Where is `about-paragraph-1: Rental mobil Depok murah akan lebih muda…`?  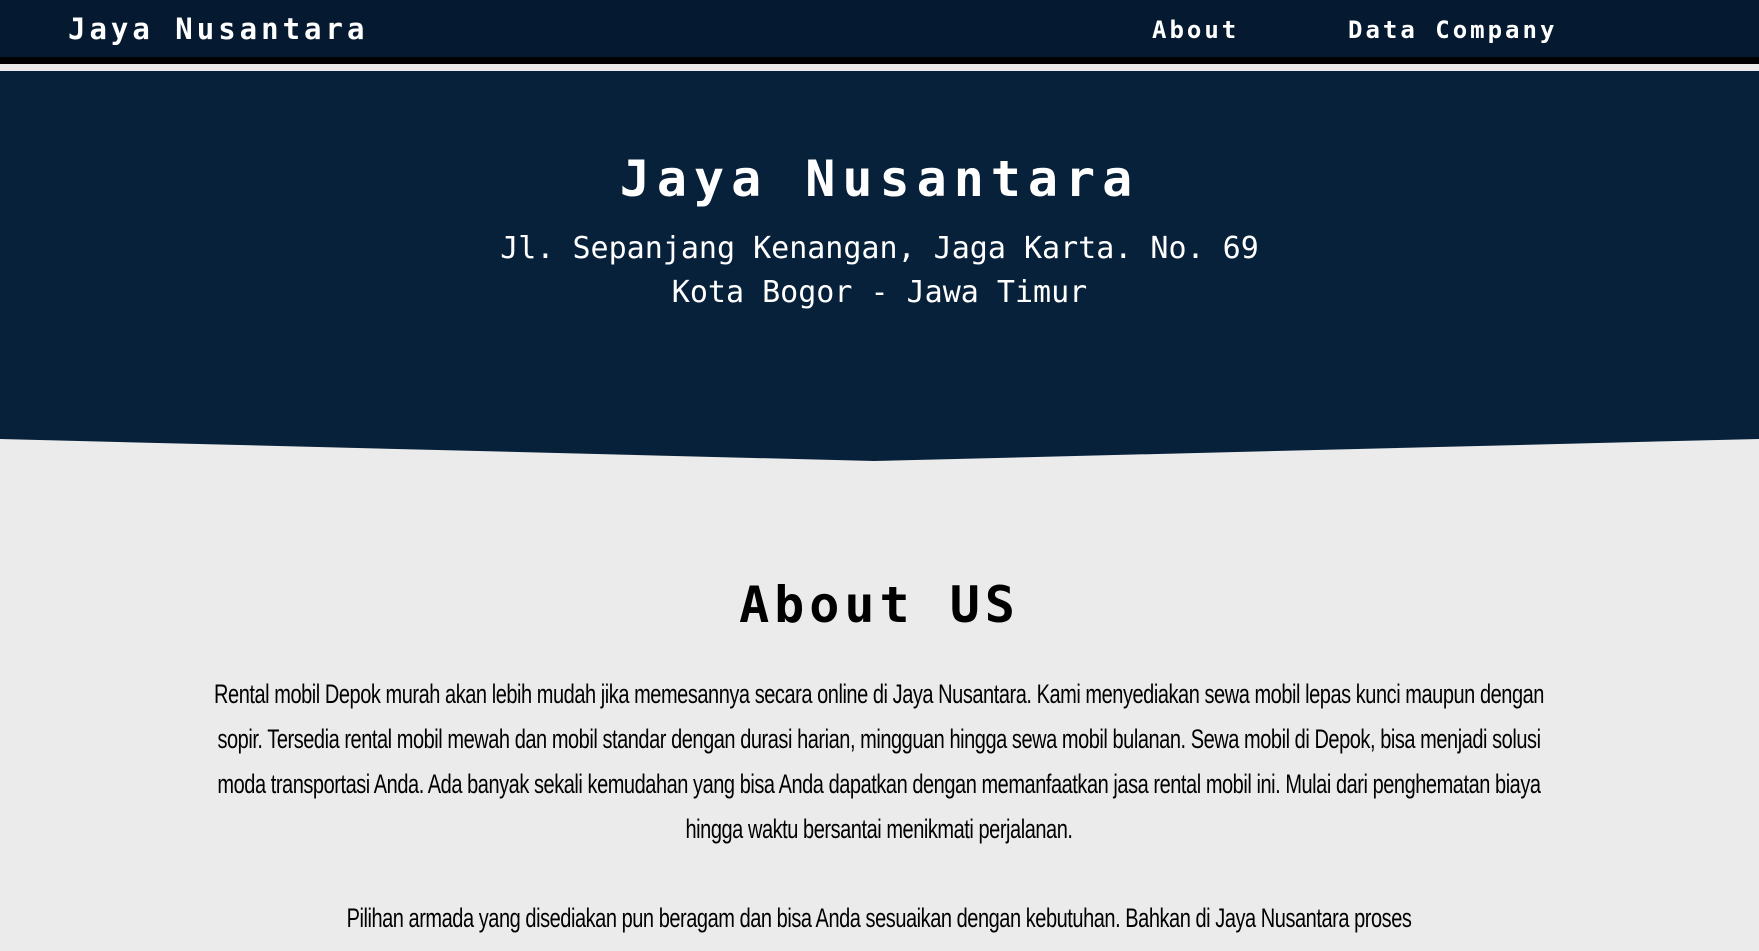
about-paragraph-1: Rental mobil Depok murah akan lebih muda… is located at coordinates (879, 761).